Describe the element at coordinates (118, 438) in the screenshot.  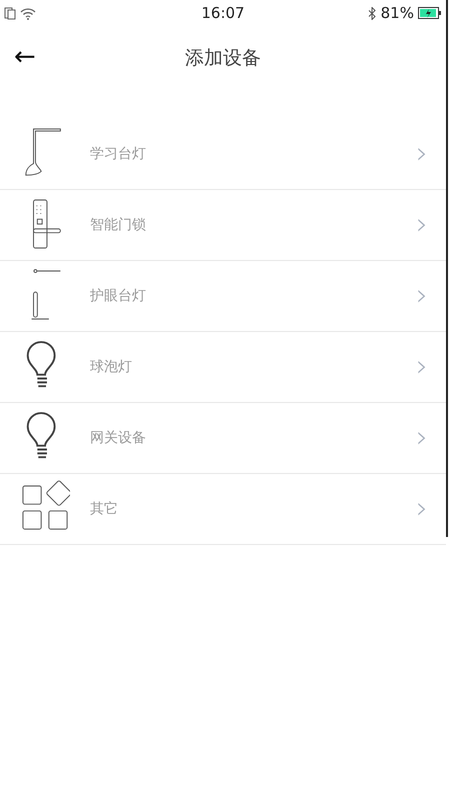
I see `device-label: 网关设备` at that location.